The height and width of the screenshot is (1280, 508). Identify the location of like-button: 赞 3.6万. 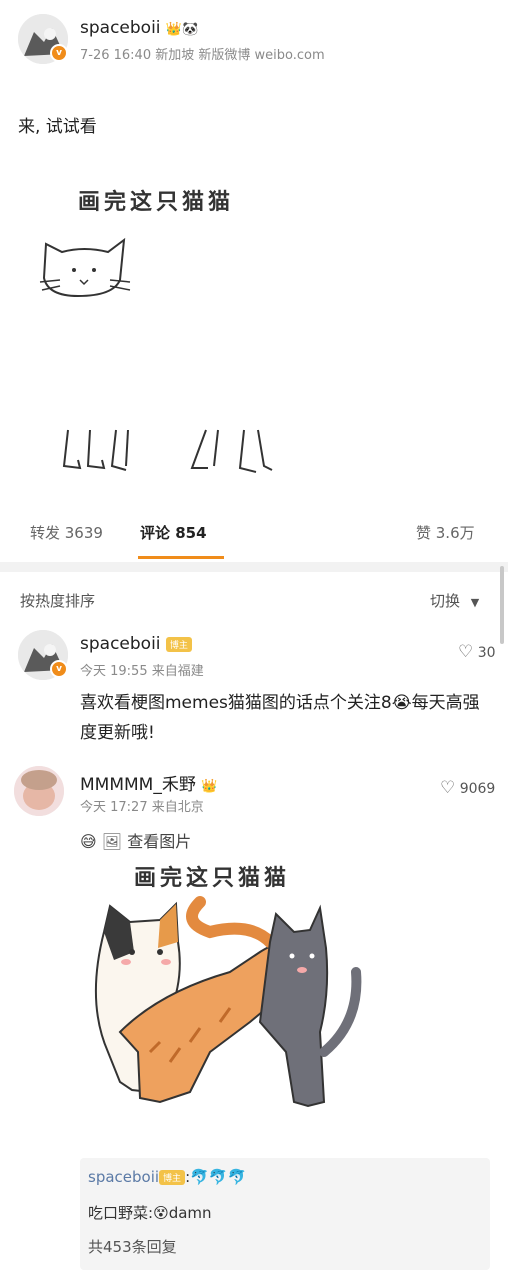
(445, 532).